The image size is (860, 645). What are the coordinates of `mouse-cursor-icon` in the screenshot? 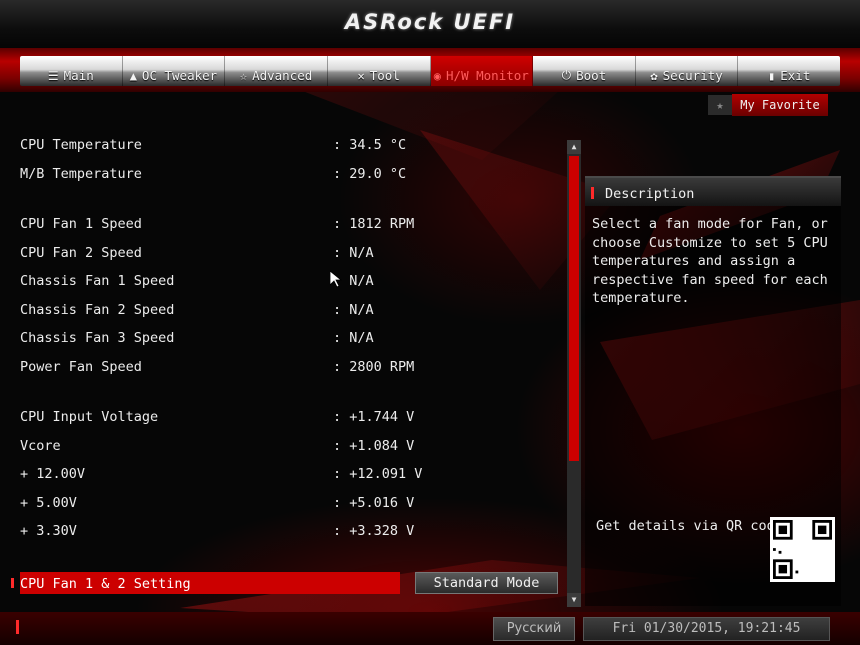 It's located at (336, 279).